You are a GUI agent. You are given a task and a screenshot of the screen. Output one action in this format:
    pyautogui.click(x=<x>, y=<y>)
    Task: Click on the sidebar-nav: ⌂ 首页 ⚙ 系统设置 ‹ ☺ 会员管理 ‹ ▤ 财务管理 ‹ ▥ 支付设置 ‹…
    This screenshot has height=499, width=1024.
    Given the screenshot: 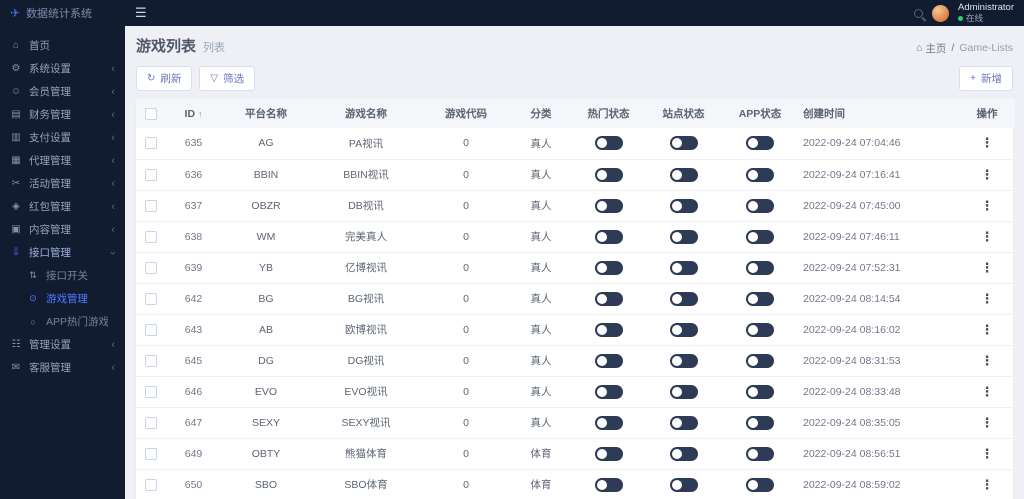 What is the action you would take?
    pyautogui.click(x=62, y=206)
    